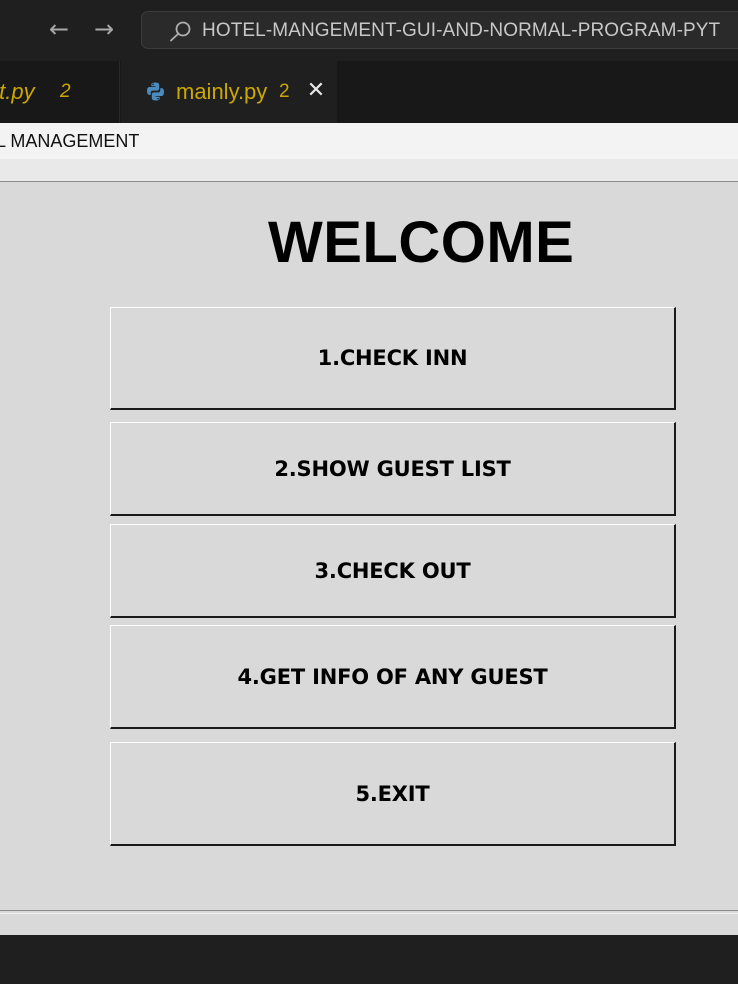 The image size is (738, 984). What do you see at coordinates (369, 922) in the screenshot?
I see `app-window-bottom-edge` at bounding box center [369, 922].